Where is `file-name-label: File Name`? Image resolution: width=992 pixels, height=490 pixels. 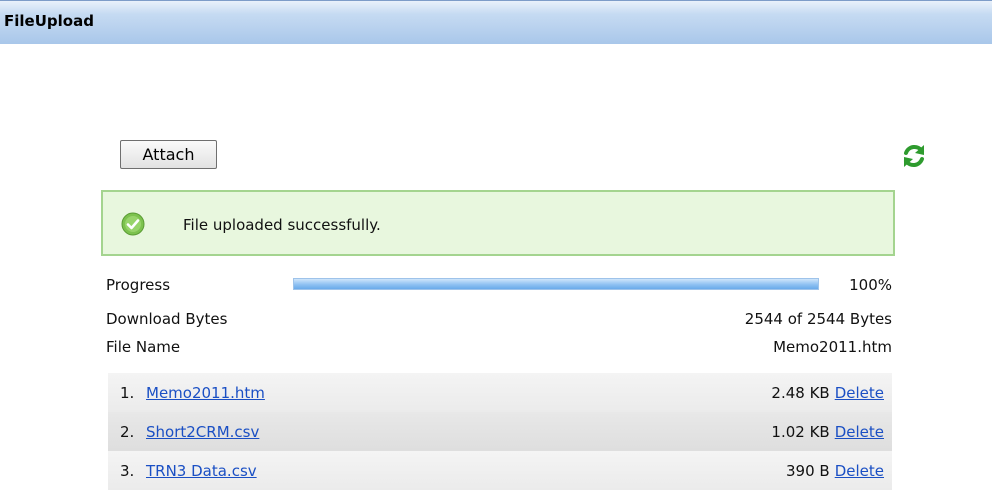 file-name-label: File Name is located at coordinates (143, 347).